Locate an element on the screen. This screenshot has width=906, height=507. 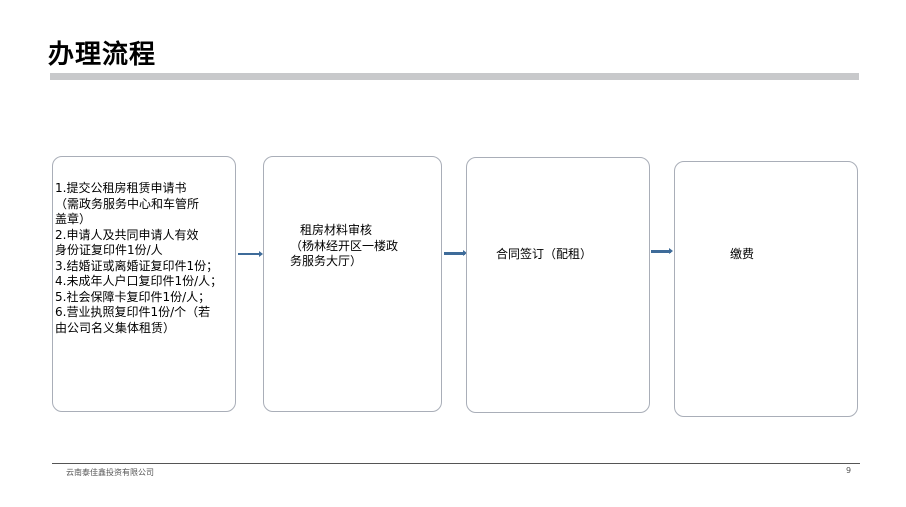
step-2-text: 租房材料审核 （杨林经开区一楼政 务服务大厅） is located at coordinates (363, 246).